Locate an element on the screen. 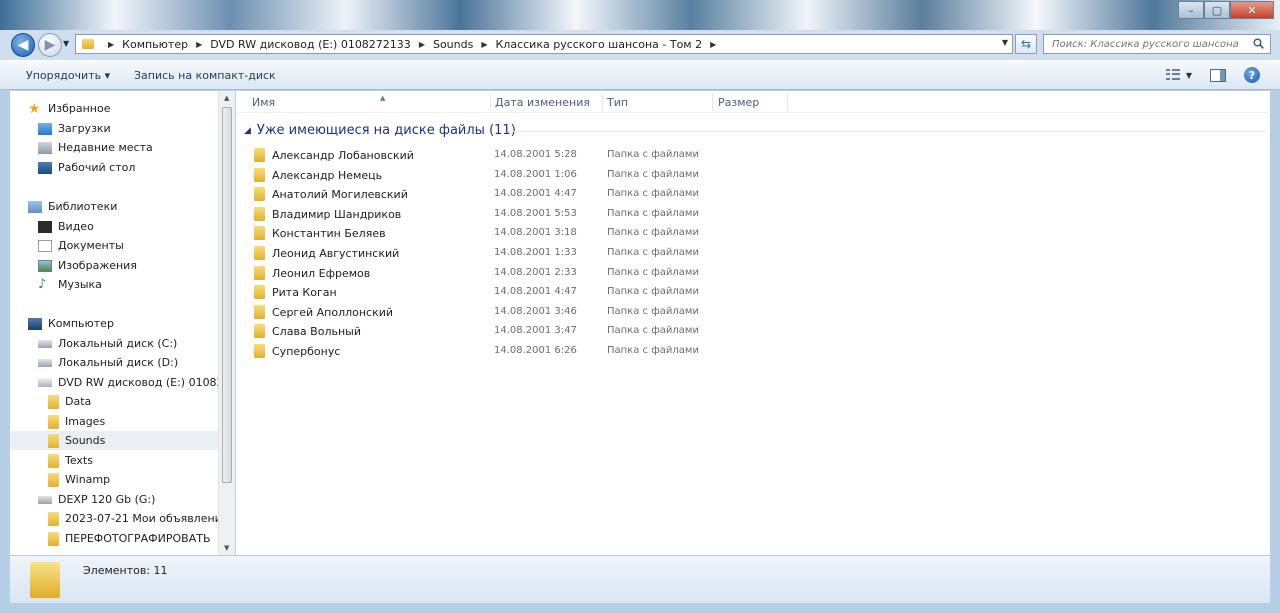 This screenshot has width=1280, height=613. documents-icon is located at coordinates (45, 245).